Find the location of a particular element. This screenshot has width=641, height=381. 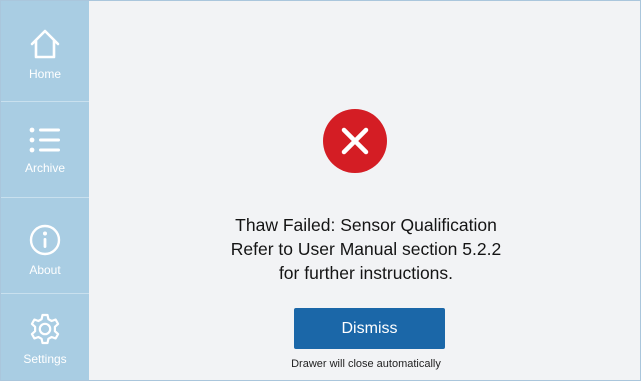

sidebar-item-about: About is located at coordinates (45, 250).